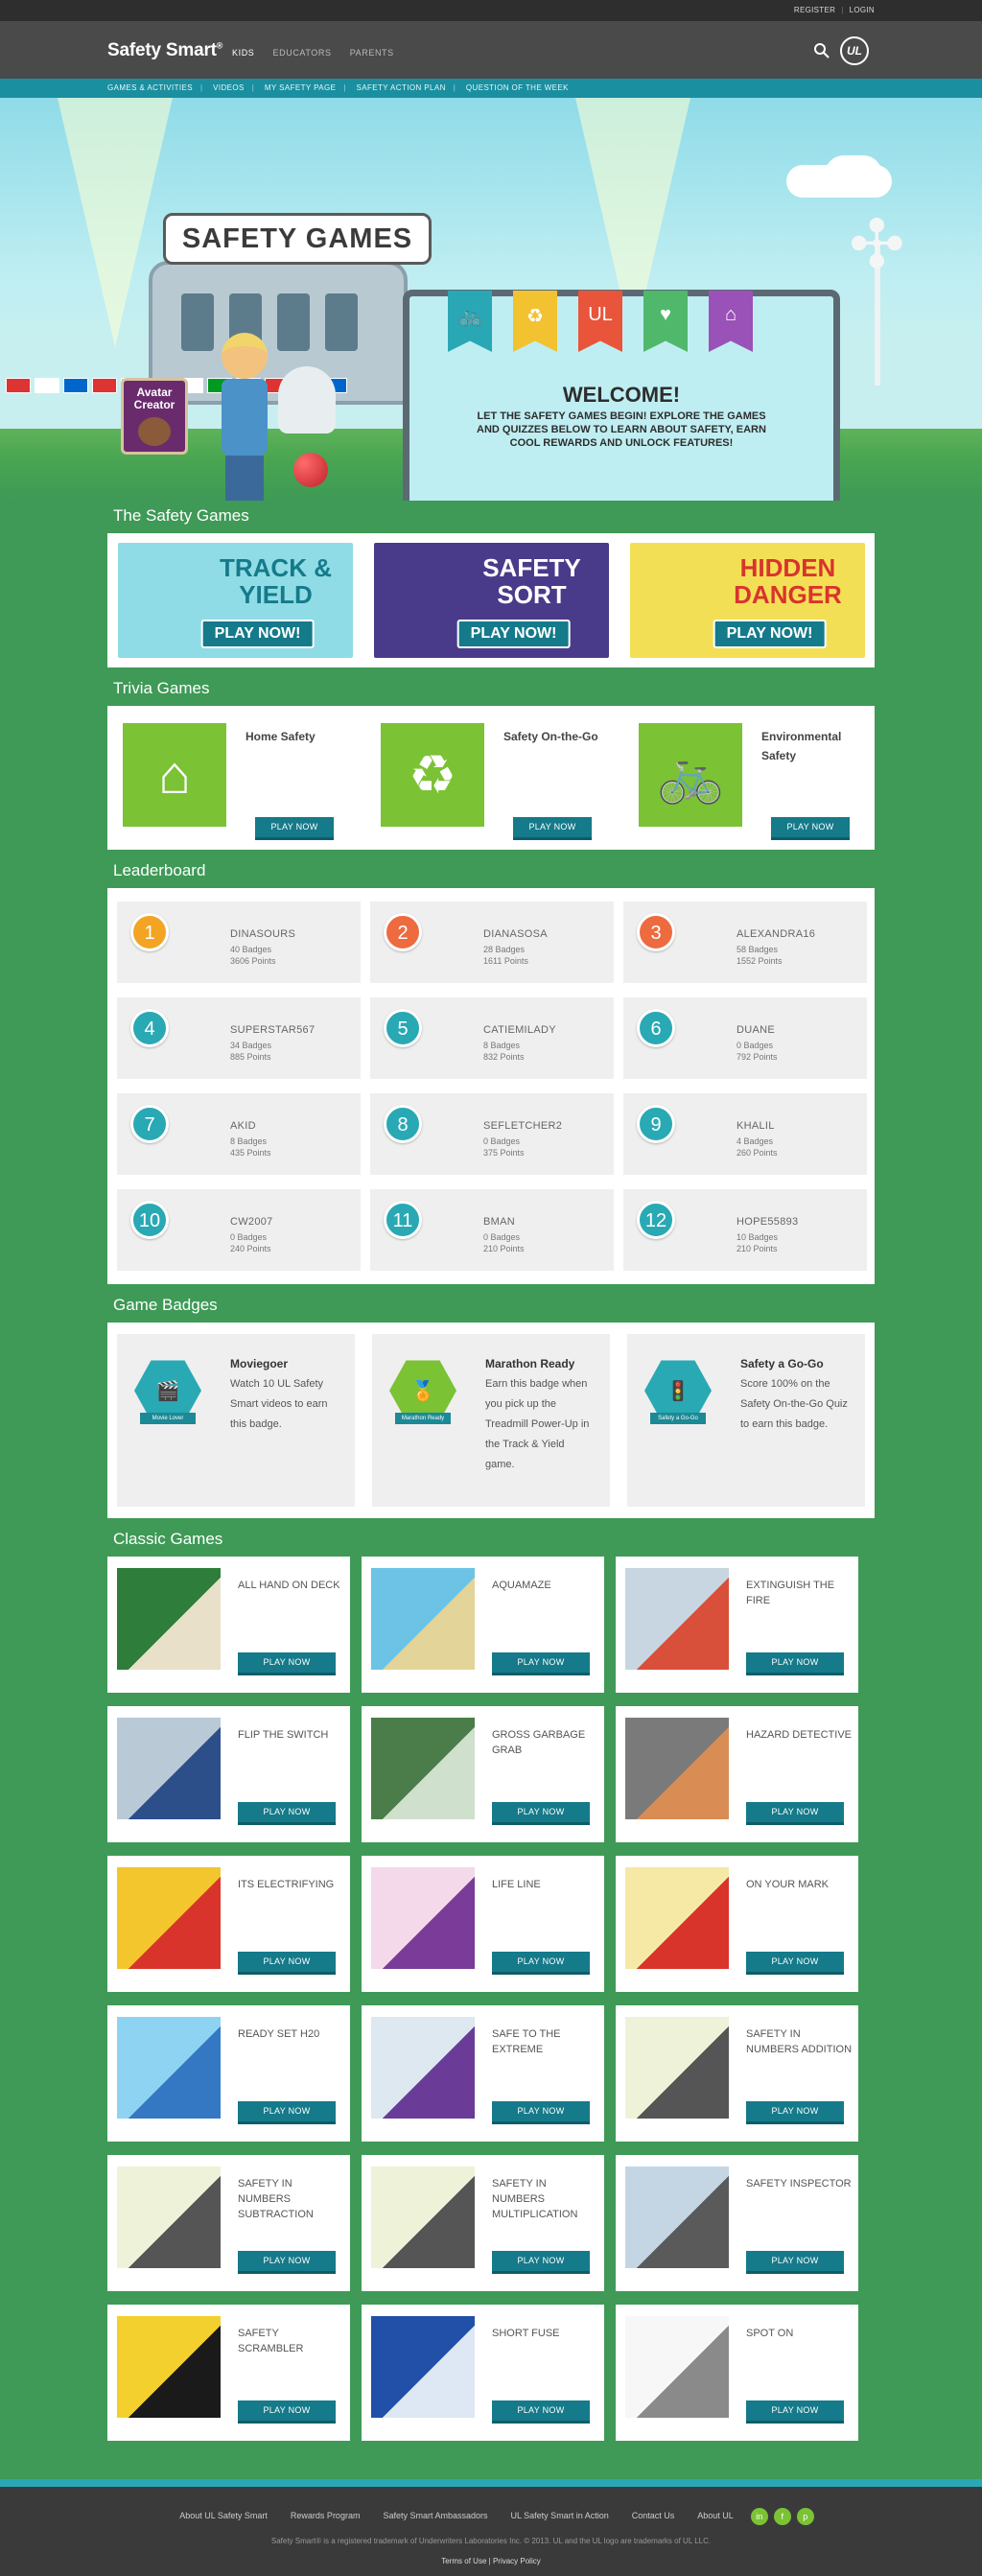 This screenshot has height=2576, width=982. I want to click on footer-link: About UL, so click(715, 2515).